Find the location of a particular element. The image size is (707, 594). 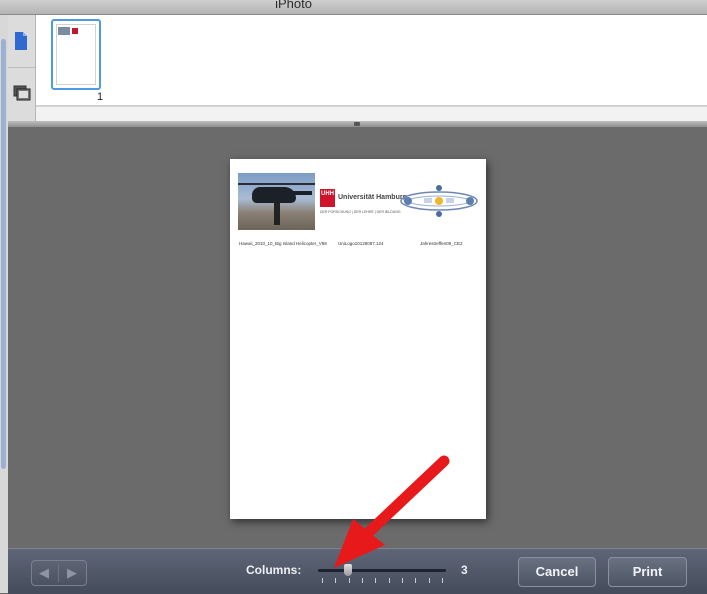

next-page-icon: ▶ is located at coordinates (72, 573).